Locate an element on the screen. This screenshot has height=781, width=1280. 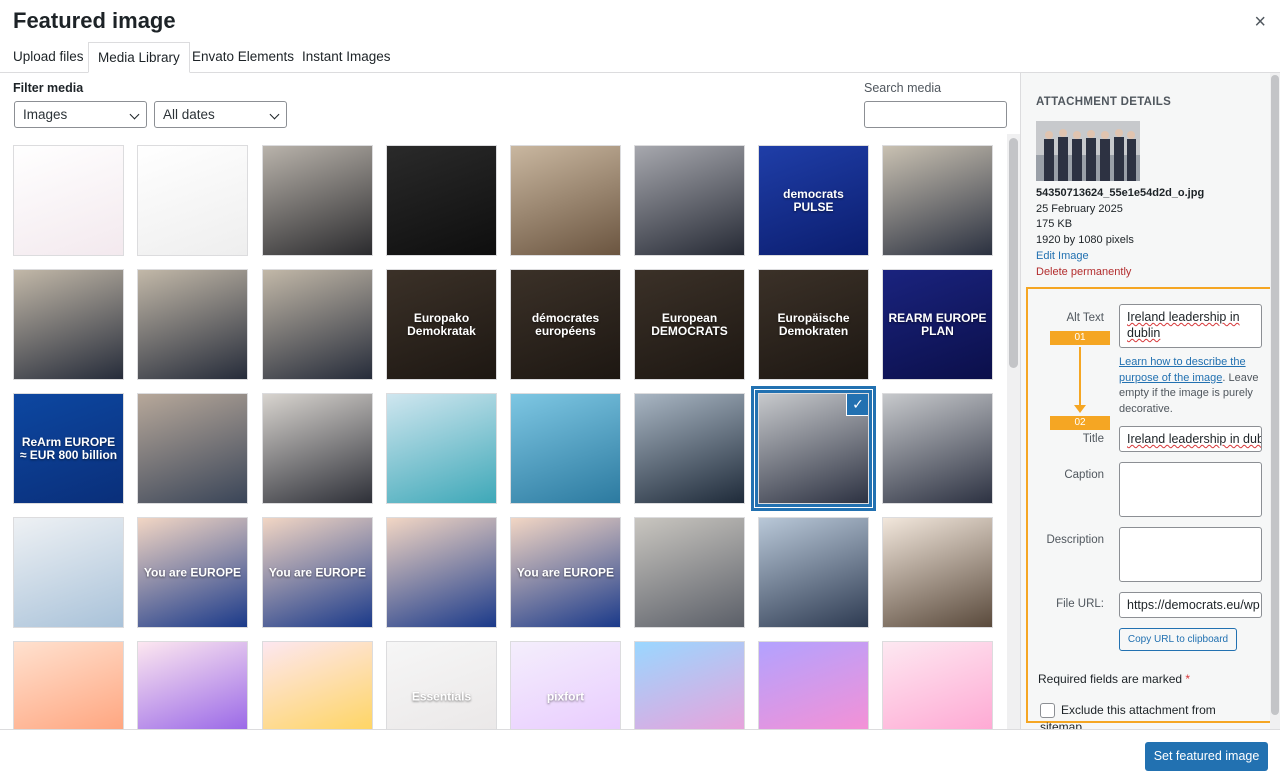
attachment-filesize: 175 KB is located at coordinates (1054, 224).